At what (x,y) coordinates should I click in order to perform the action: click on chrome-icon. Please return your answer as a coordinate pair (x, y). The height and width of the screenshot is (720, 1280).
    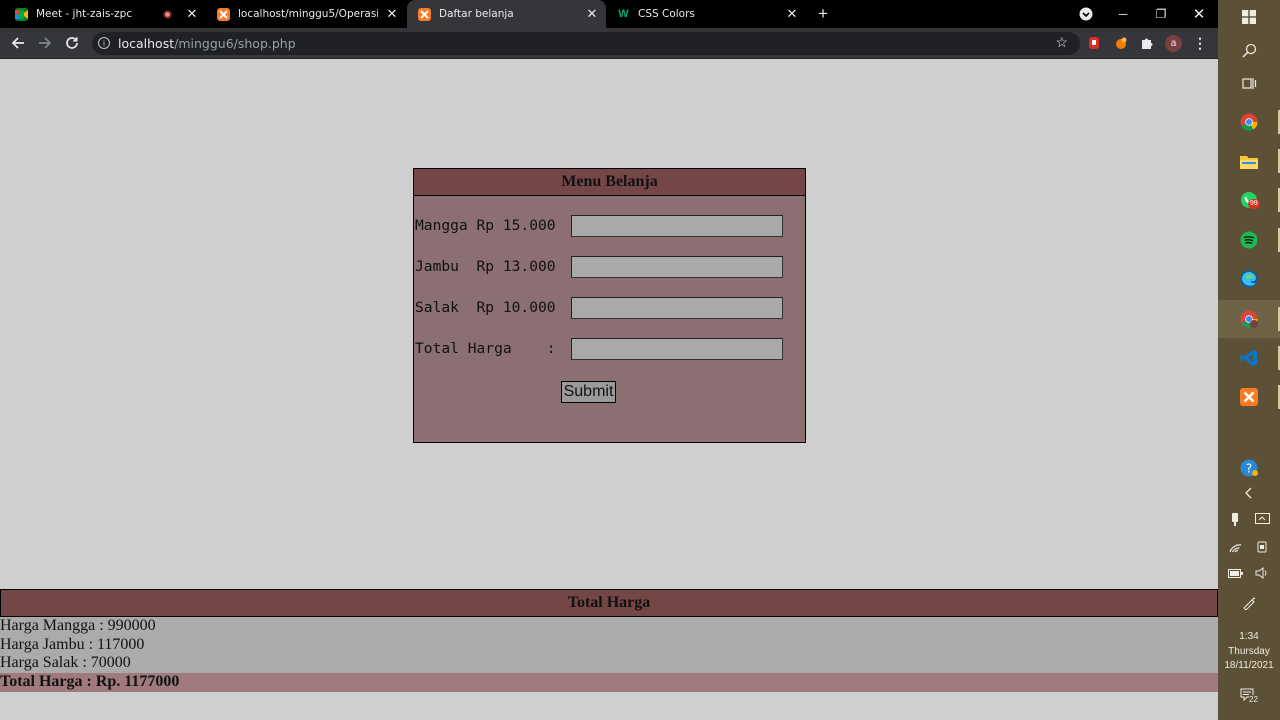
    Looking at the image, I should click on (1249, 122).